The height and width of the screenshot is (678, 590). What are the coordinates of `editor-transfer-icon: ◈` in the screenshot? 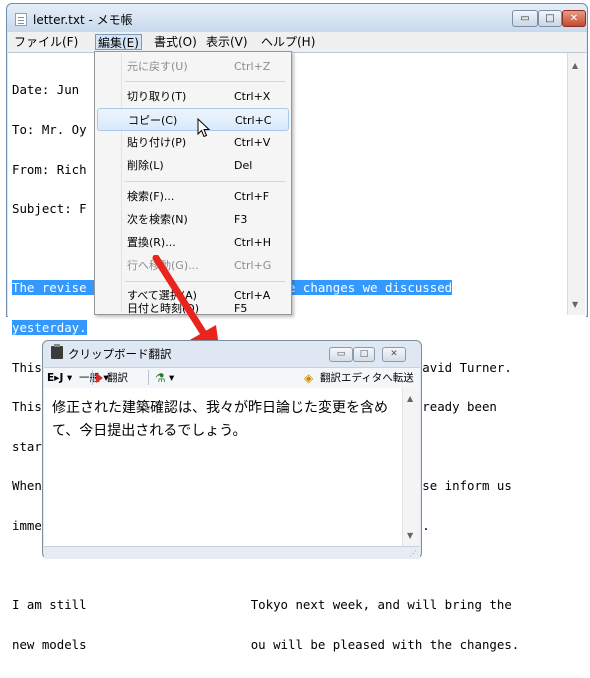 It's located at (308, 378).